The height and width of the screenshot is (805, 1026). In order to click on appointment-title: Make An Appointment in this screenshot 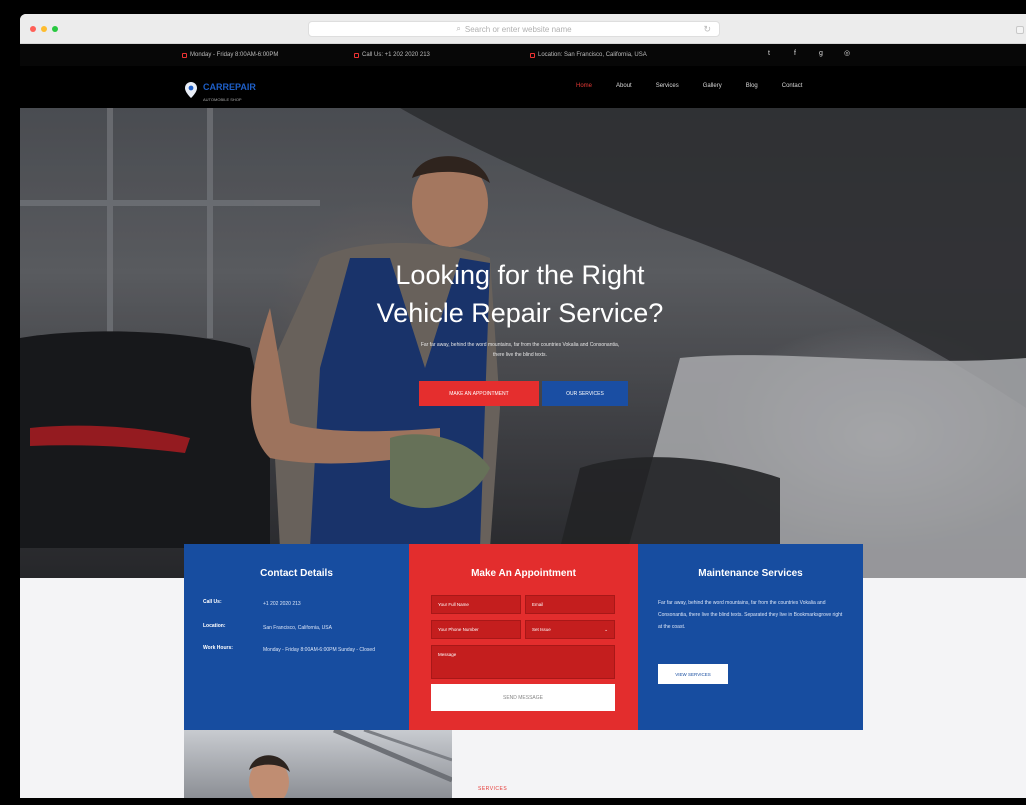, I will do `click(523, 573)`.